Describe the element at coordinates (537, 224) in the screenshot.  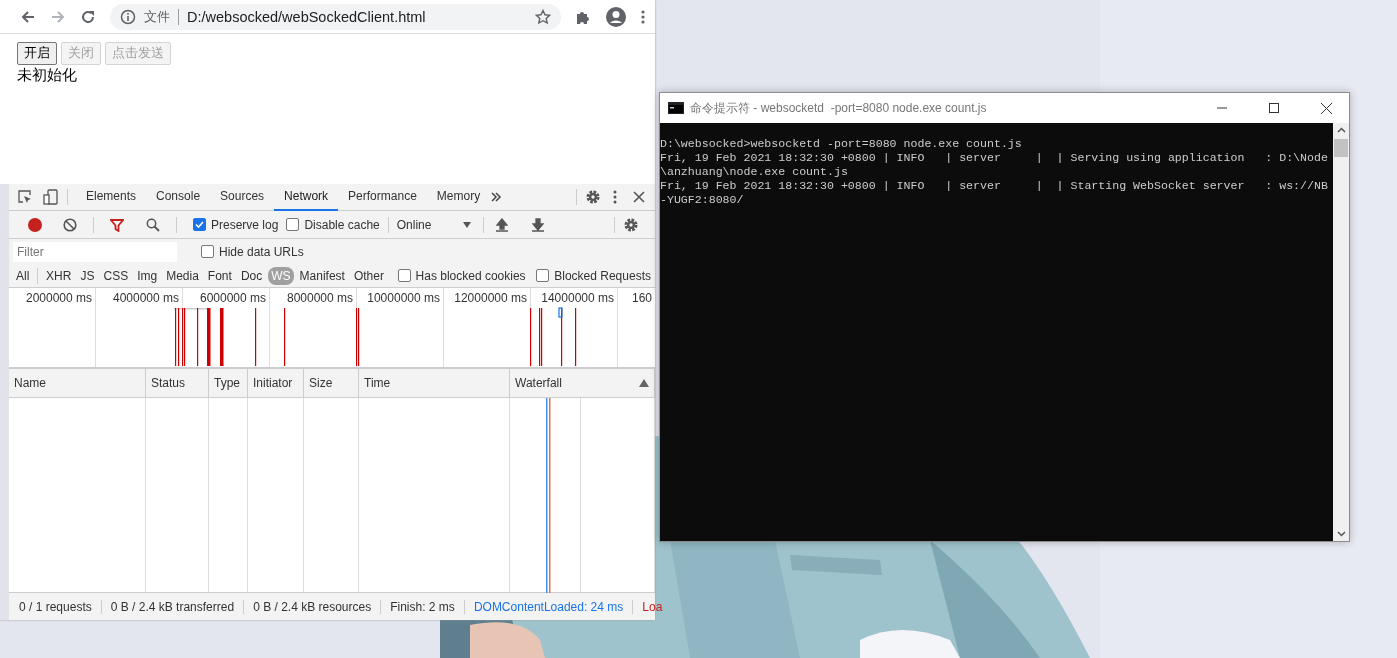
I see `download-icon` at that location.